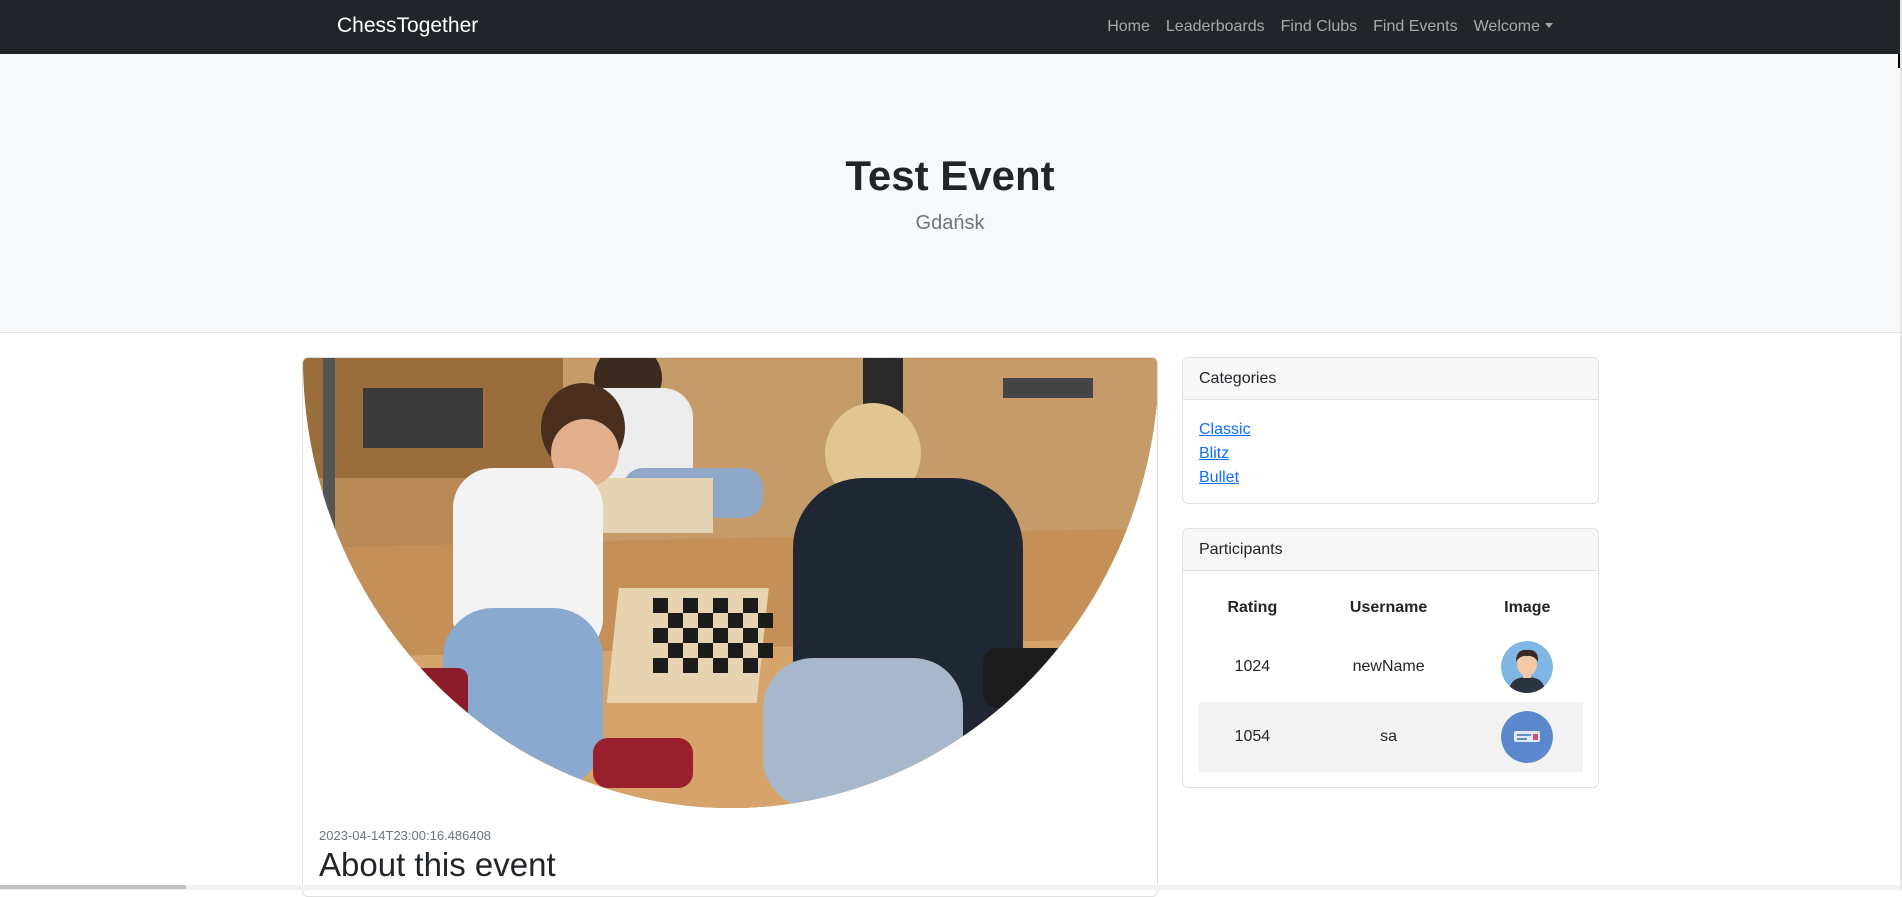  I want to click on participant-username: newName, so click(1388, 666).